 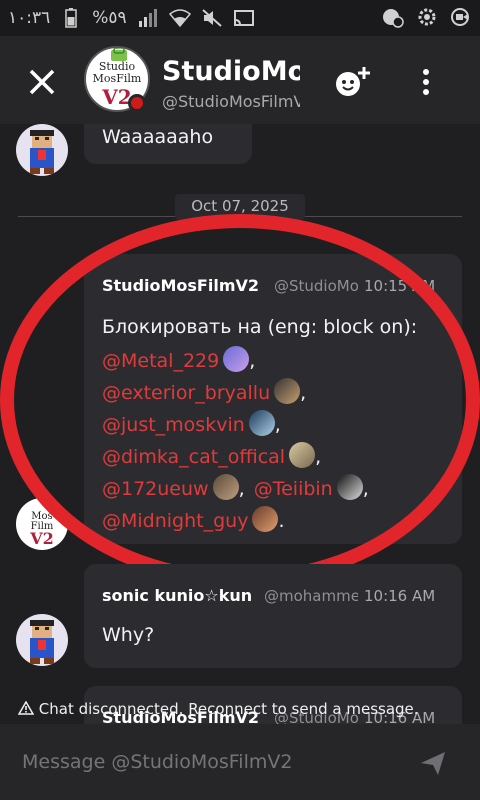 What do you see at coordinates (186, 393) in the screenshot?
I see `mention-link: @exterior_bryallu` at bounding box center [186, 393].